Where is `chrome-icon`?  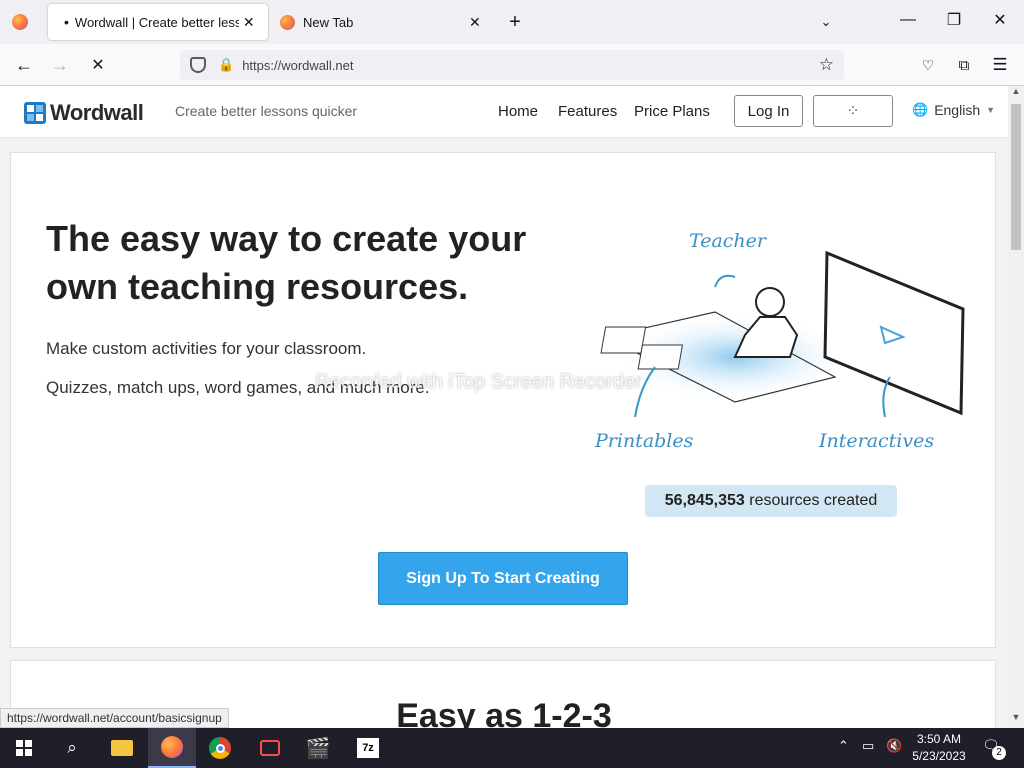 chrome-icon is located at coordinates (220, 748).